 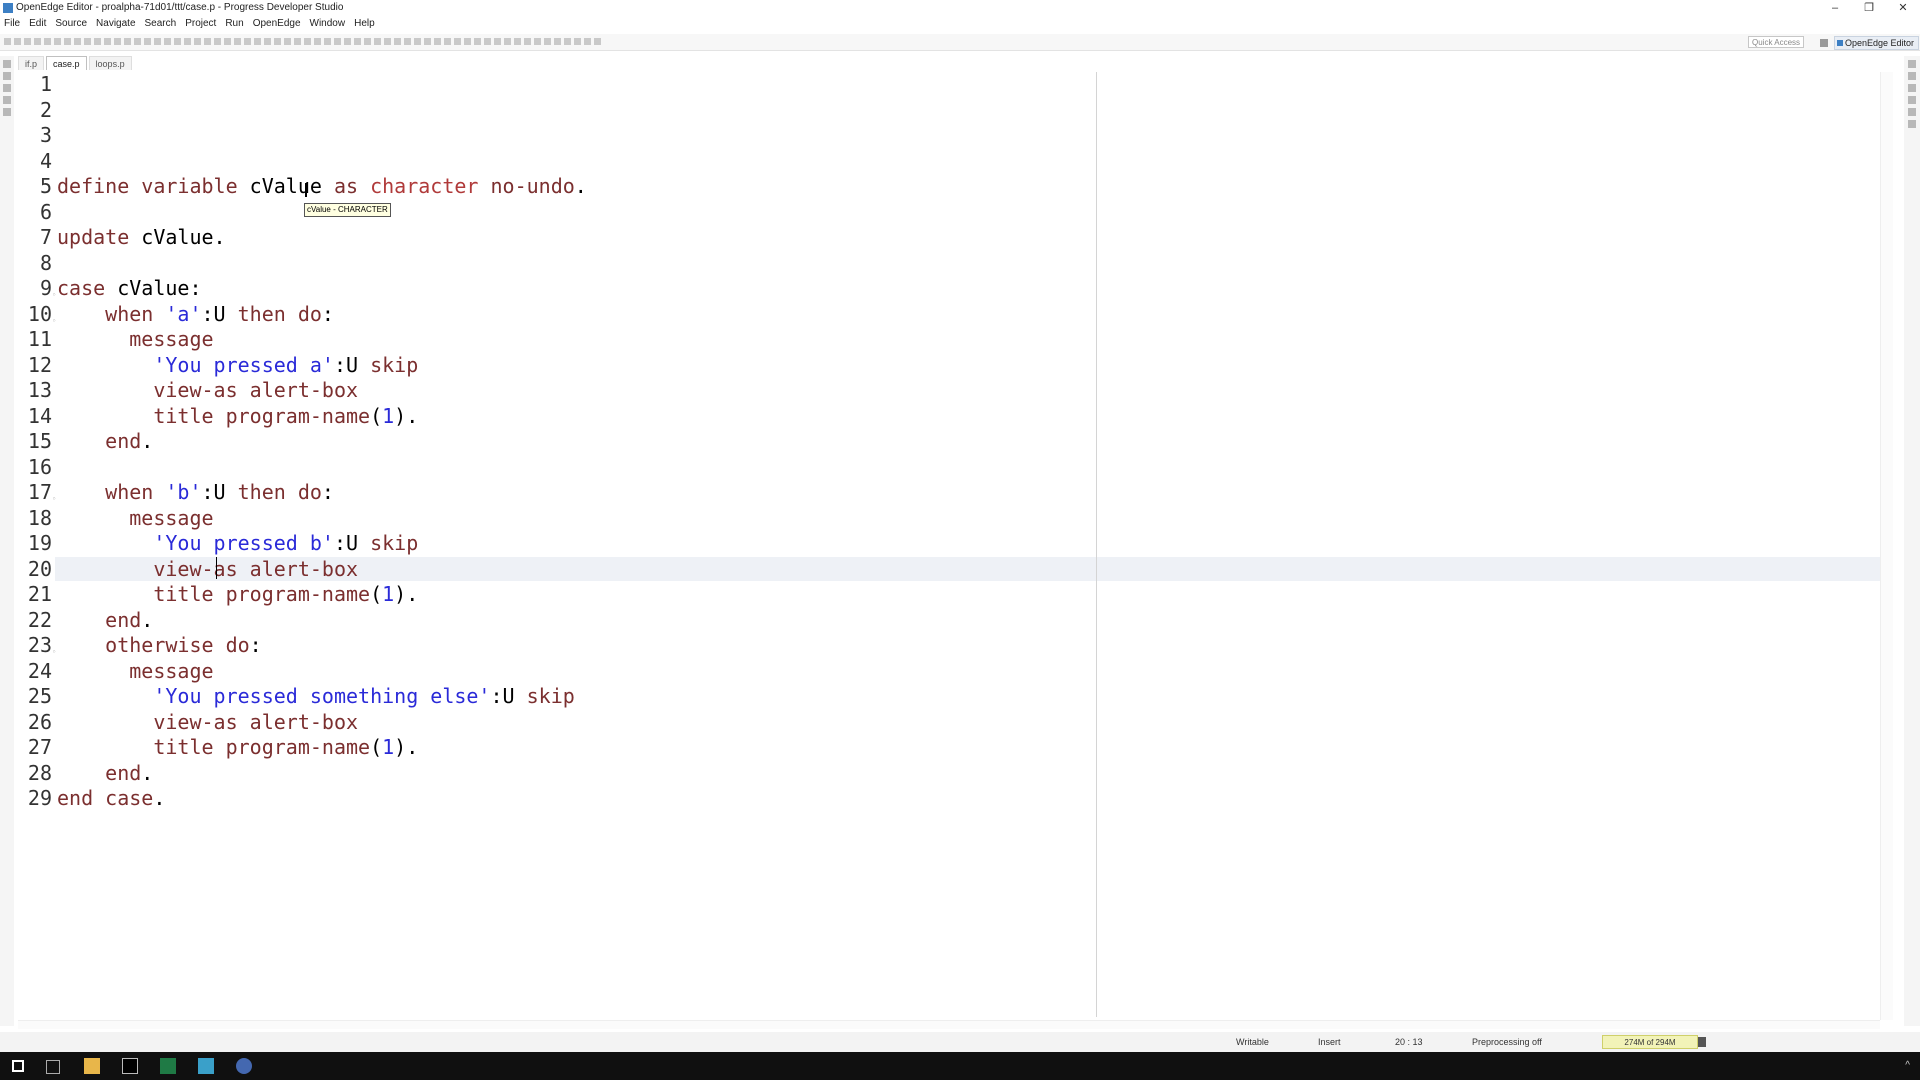 I want to click on terminal-icon, so click(x=130, y=1066).